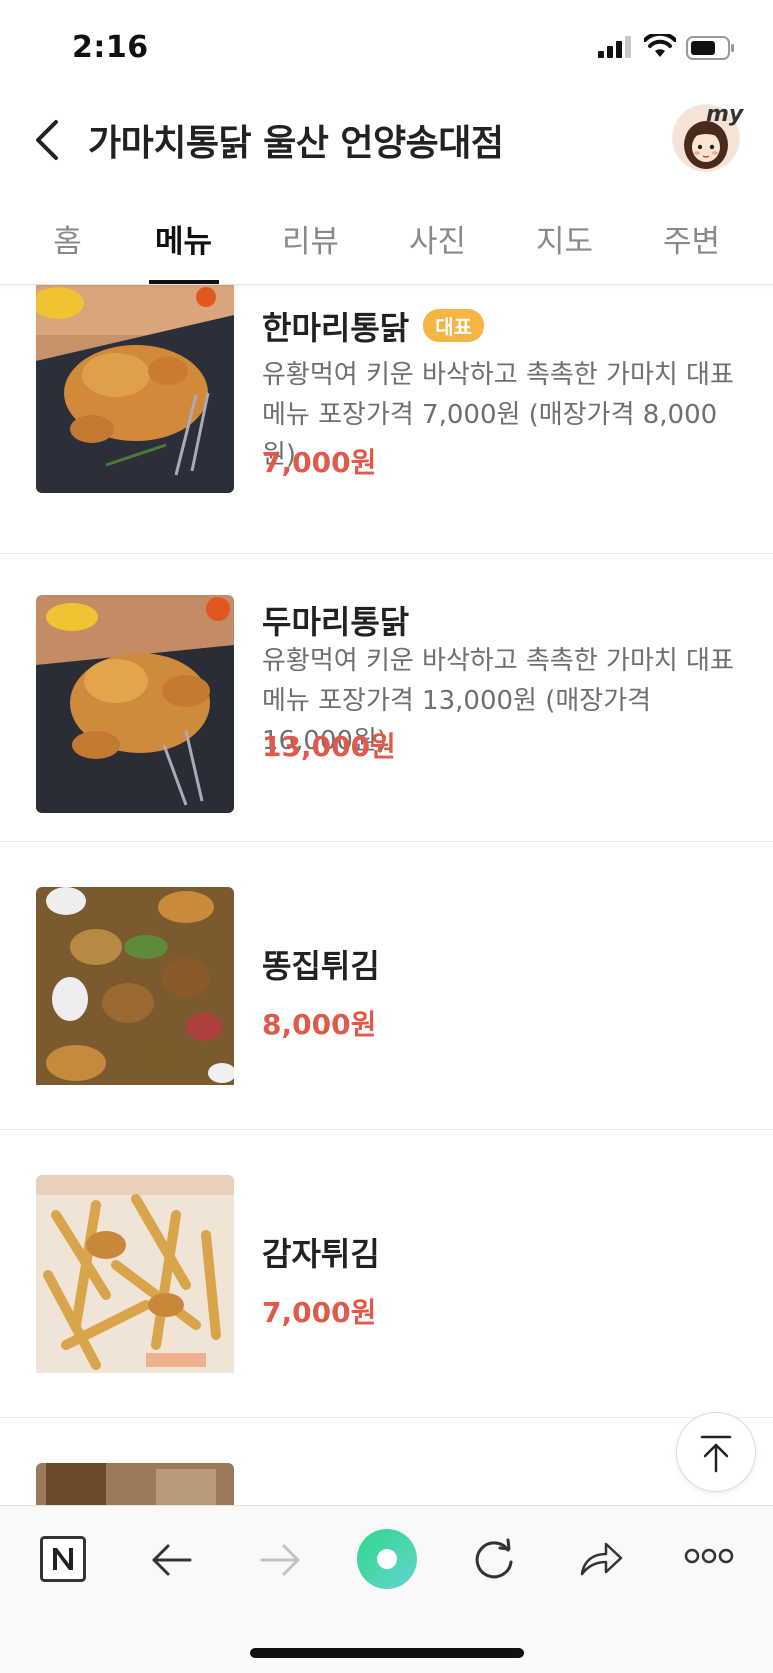 The image size is (773, 1673). I want to click on tab-bar: 홈 메뉴 리뷰 사진 지도 주변, so click(386, 242).